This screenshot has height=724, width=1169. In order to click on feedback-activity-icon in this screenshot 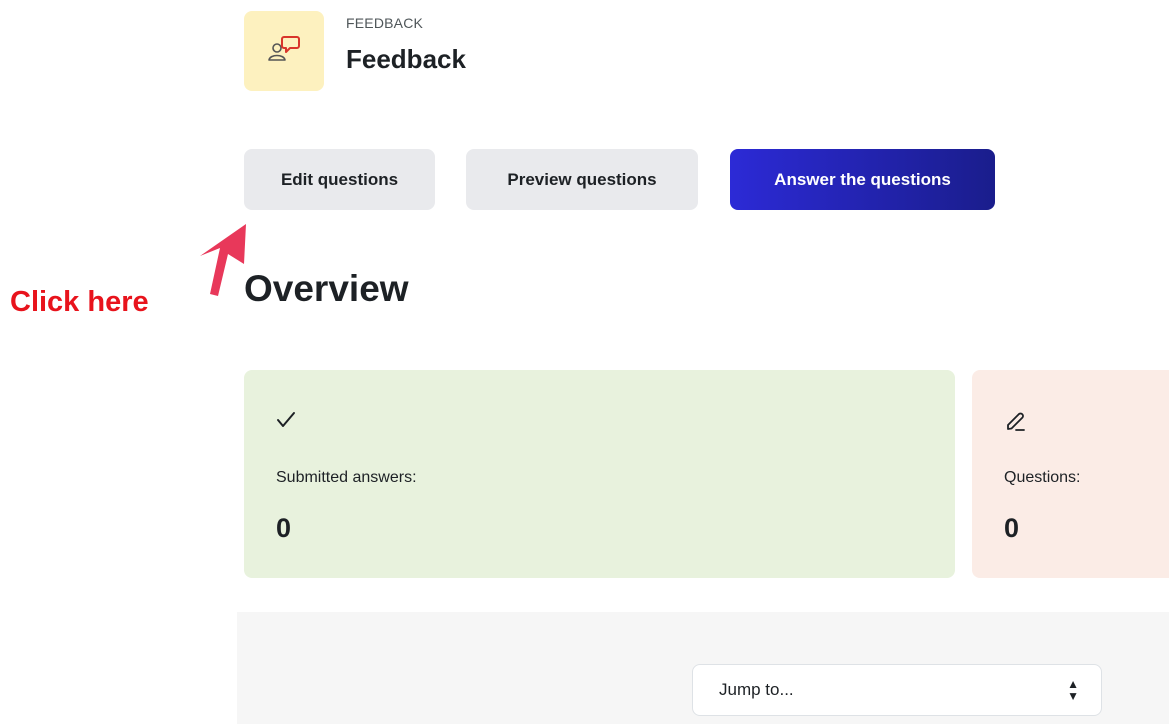, I will do `click(284, 51)`.